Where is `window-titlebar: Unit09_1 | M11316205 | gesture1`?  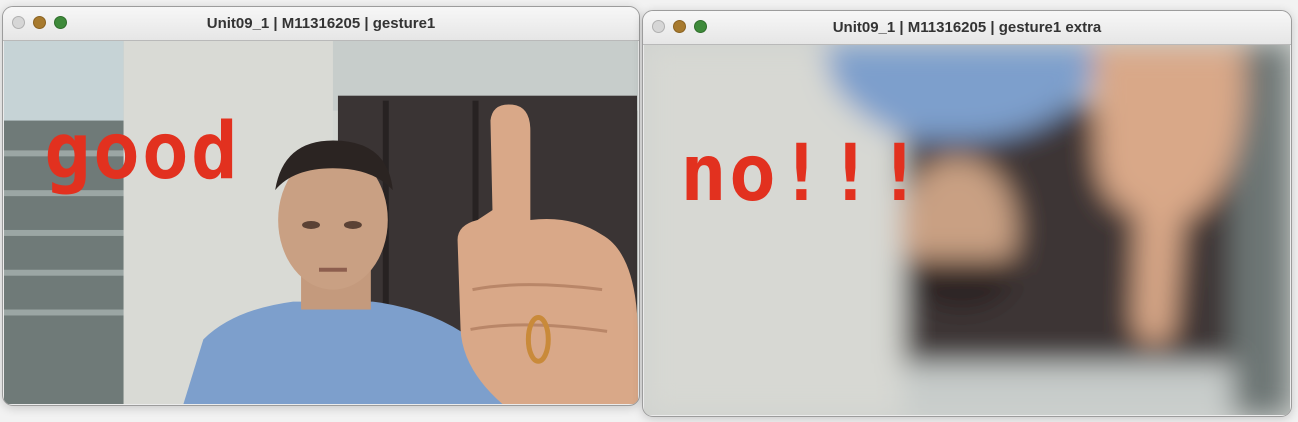
window-titlebar: Unit09_1 | M11316205 | gesture1 is located at coordinates (321, 24).